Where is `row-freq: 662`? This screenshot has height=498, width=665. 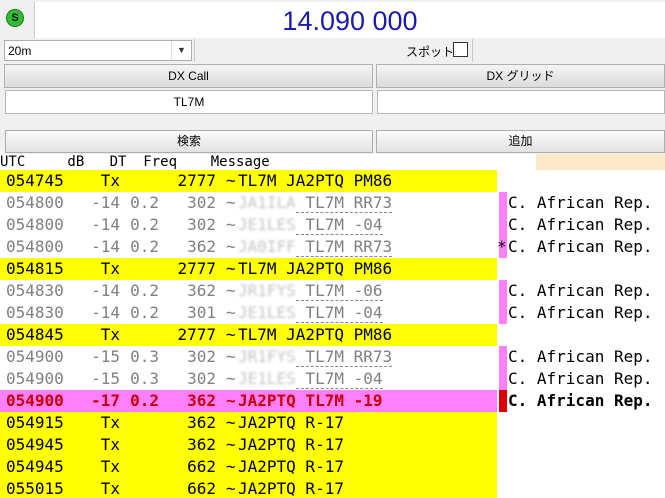
row-freq: 662 is located at coordinates (201, 488).